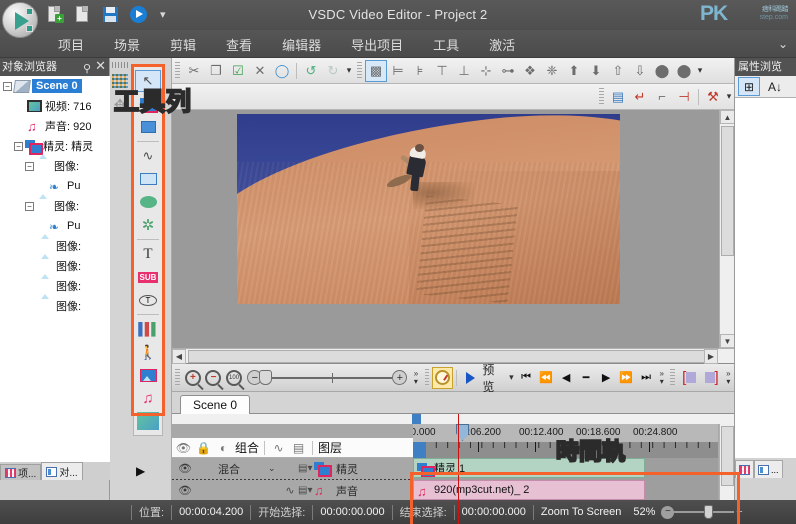  What do you see at coordinates (529, 490) in the screenshot?
I see `audio-track-clip: ♫ 920(mp3cut.net)_ 2` at bounding box center [529, 490].